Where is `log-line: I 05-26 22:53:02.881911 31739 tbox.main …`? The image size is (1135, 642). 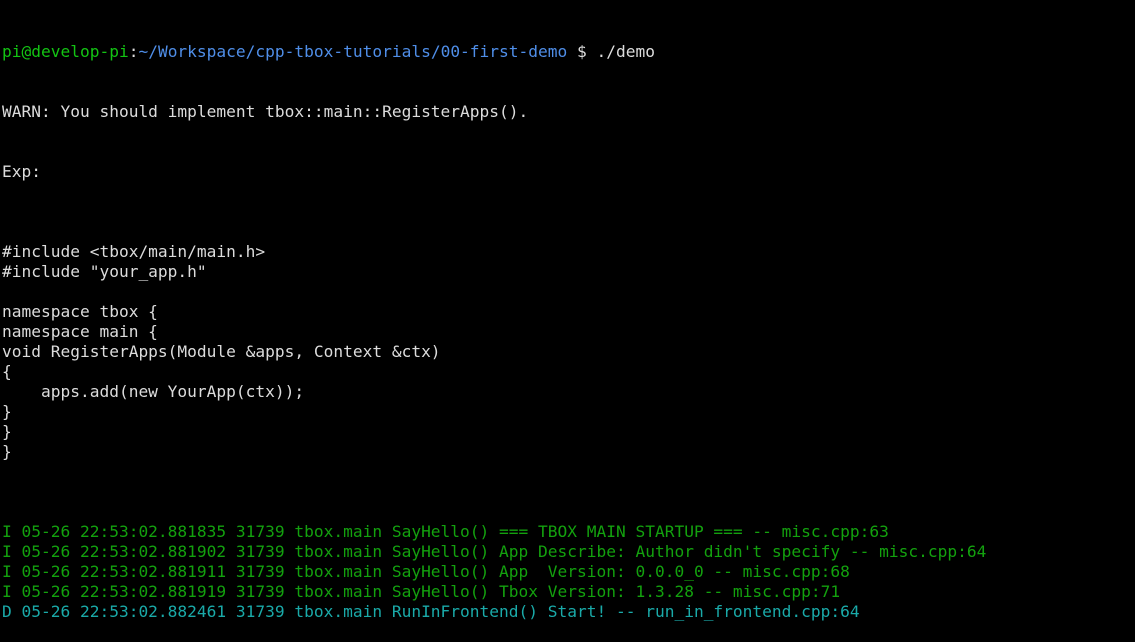 log-line: I 05-26 22:53:02.881911 31739 tbox.main … is located at coordinates (426, 571).